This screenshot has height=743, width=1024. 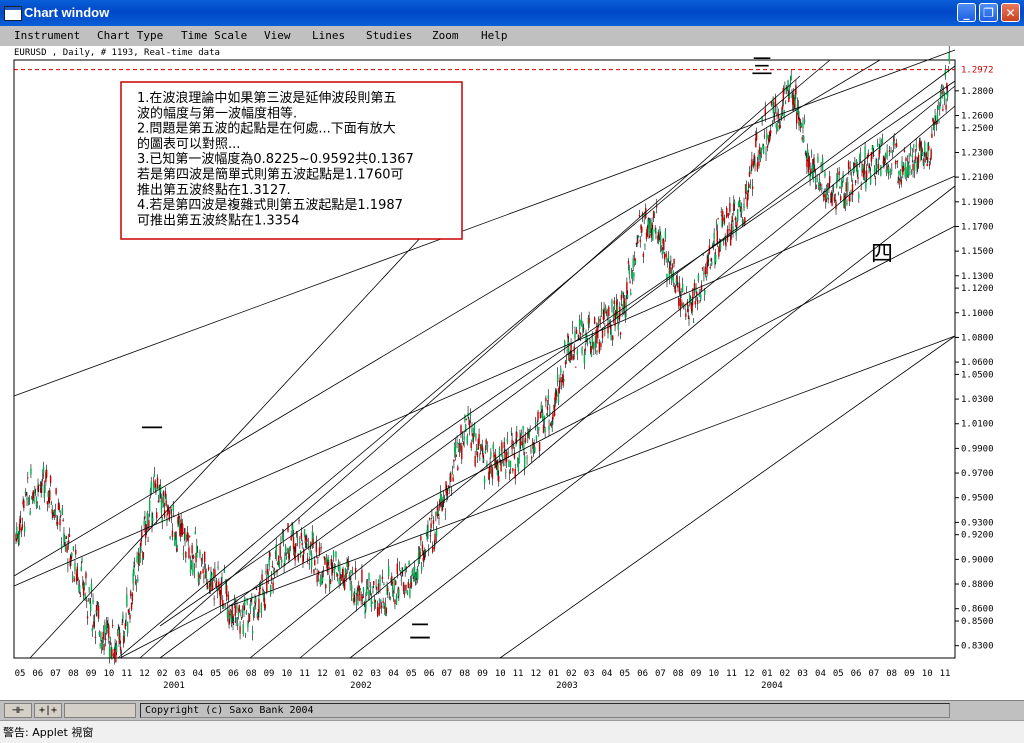 What do you see at coordinates (977, 252) in the screenshot?
I see `y-tick-label: 1.1500` at bounding box center [977, 252].